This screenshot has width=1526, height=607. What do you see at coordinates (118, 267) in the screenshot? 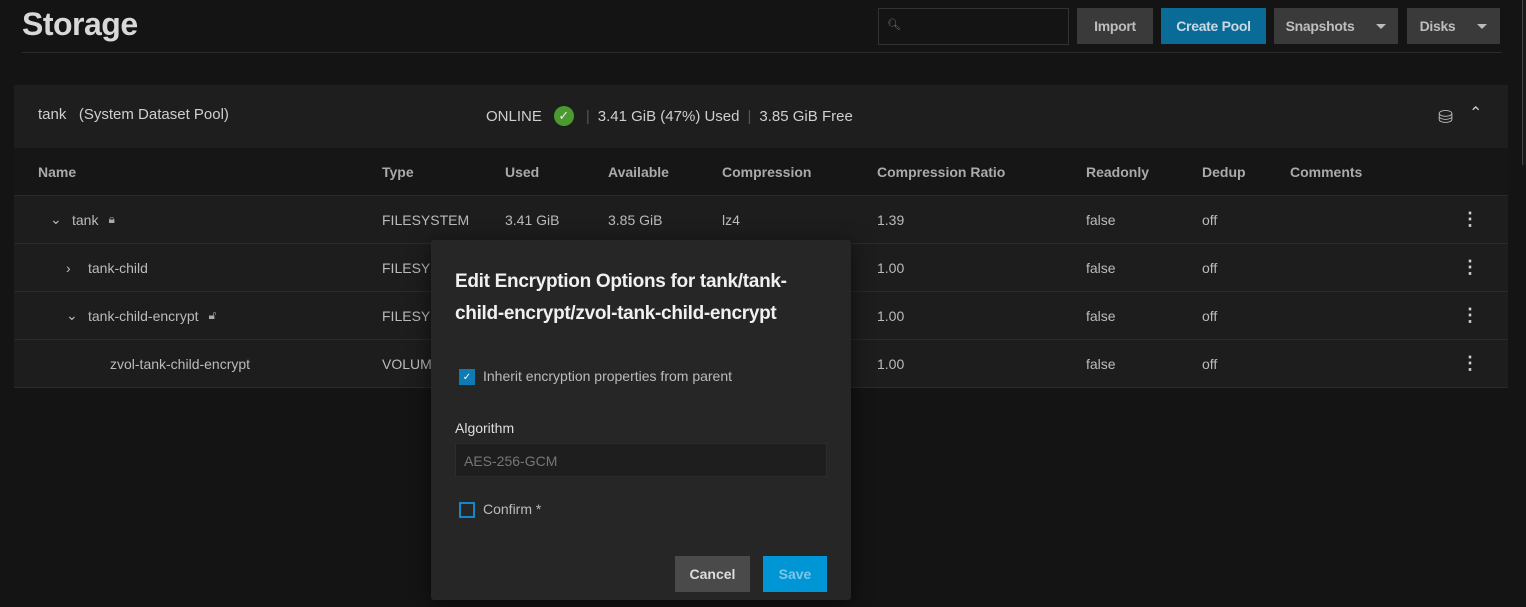
I see `dataset-name: tank-child` at bounding box center [118, 267].